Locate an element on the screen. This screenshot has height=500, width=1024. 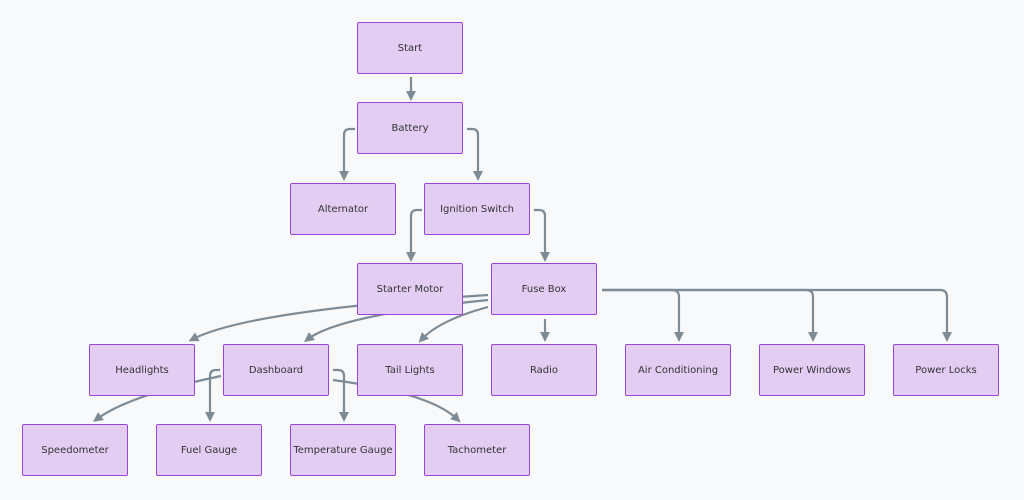
edge-ignition-starter is located at coordinates (414, 235).